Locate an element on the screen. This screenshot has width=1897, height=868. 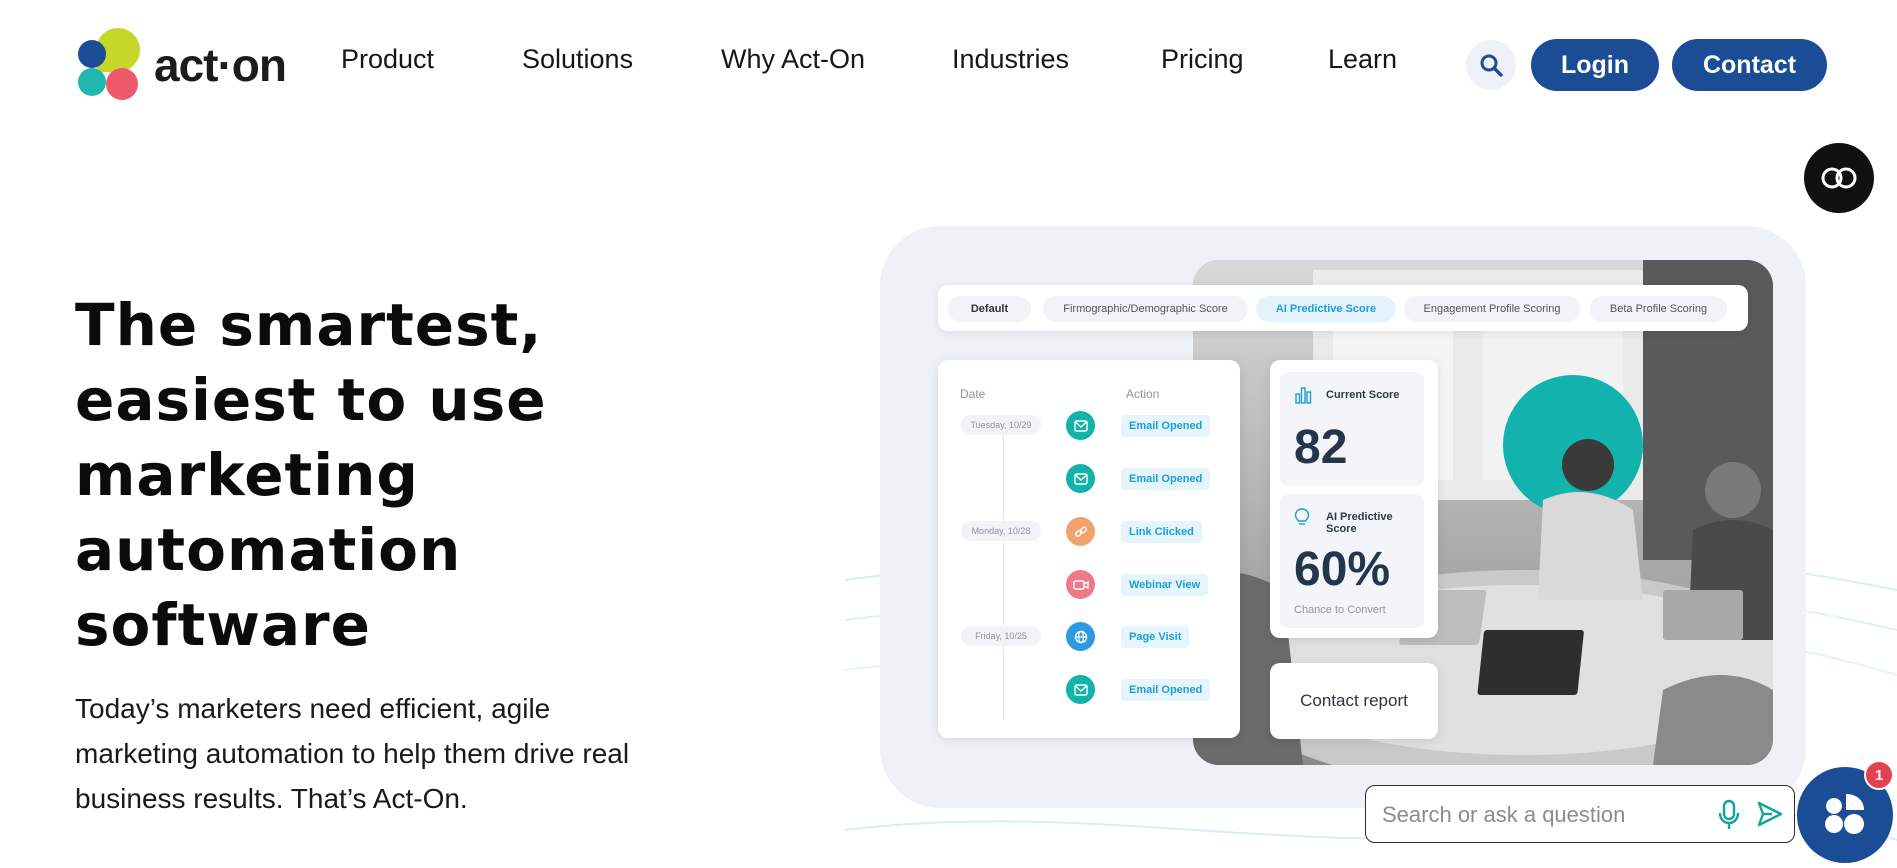
contact-button: Contact is located at coordinates (1749, 65).